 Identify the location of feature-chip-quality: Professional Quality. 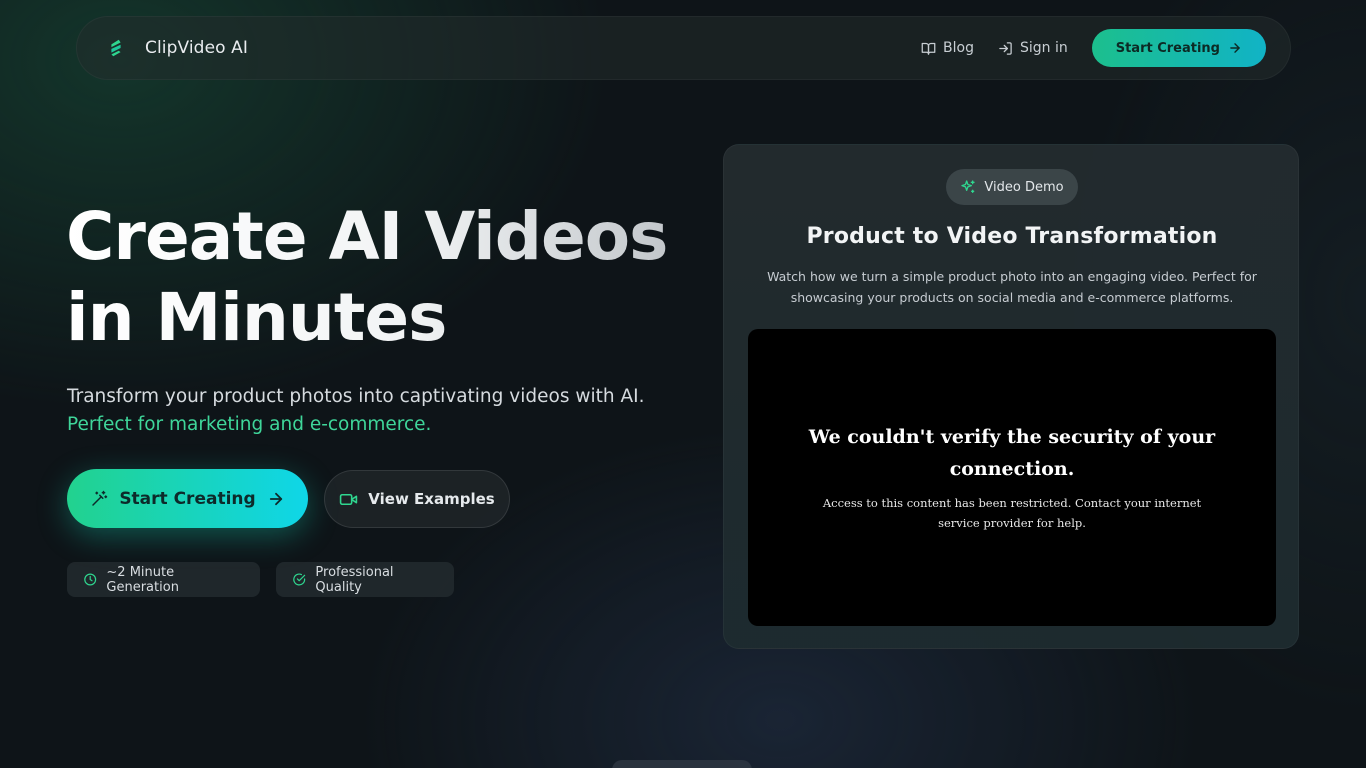
(365, 579).